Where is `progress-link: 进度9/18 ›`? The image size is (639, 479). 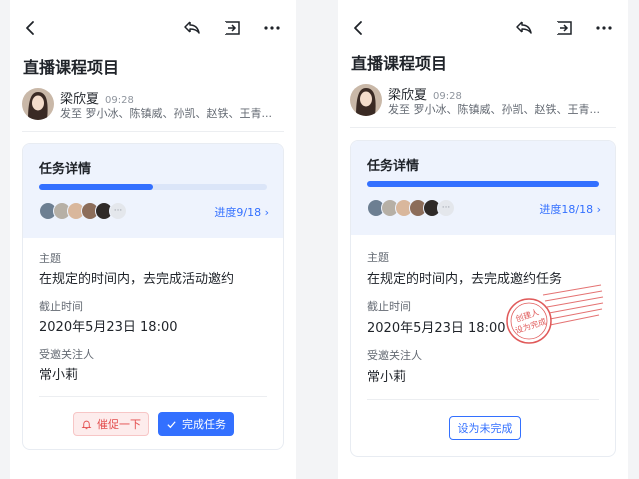 progress-link: 进度9/18 › is located at coordinates (241, 212).